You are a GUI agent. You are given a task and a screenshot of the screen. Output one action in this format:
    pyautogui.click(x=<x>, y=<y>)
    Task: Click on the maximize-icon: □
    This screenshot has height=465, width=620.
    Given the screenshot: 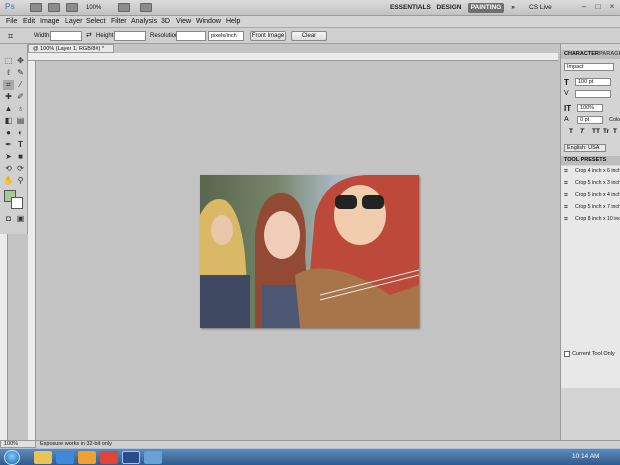 What is the action you would take?
    pyautogui.click(x=598, y=7)
    